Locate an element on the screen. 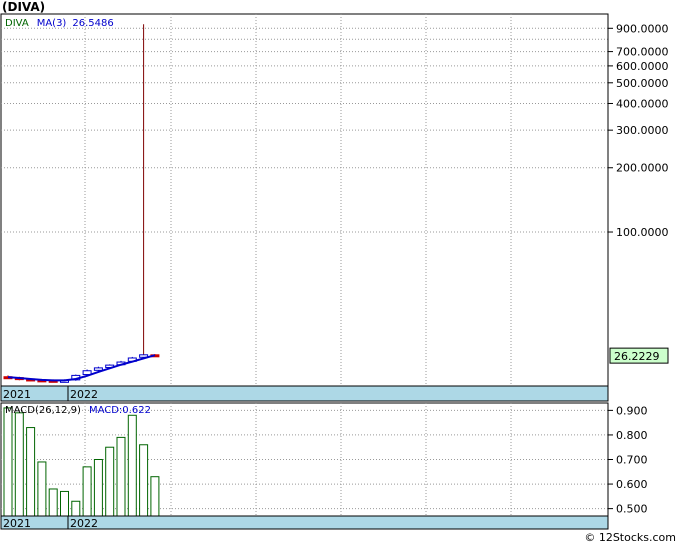 This screenshot has height=550, width=680. macd-ytick-label: 0.600 is located at coordinates (632, 484).